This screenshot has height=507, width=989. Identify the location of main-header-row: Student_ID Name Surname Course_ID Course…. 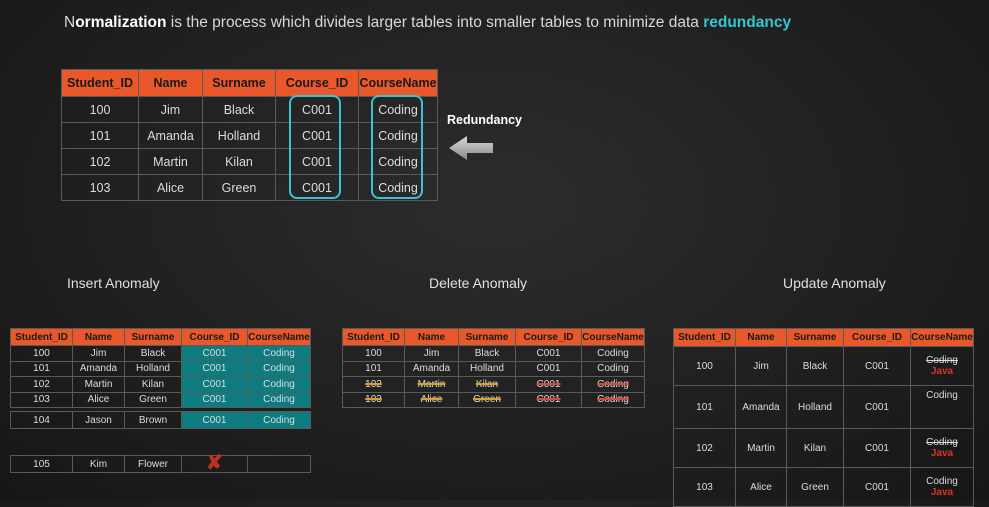
(249, 83).